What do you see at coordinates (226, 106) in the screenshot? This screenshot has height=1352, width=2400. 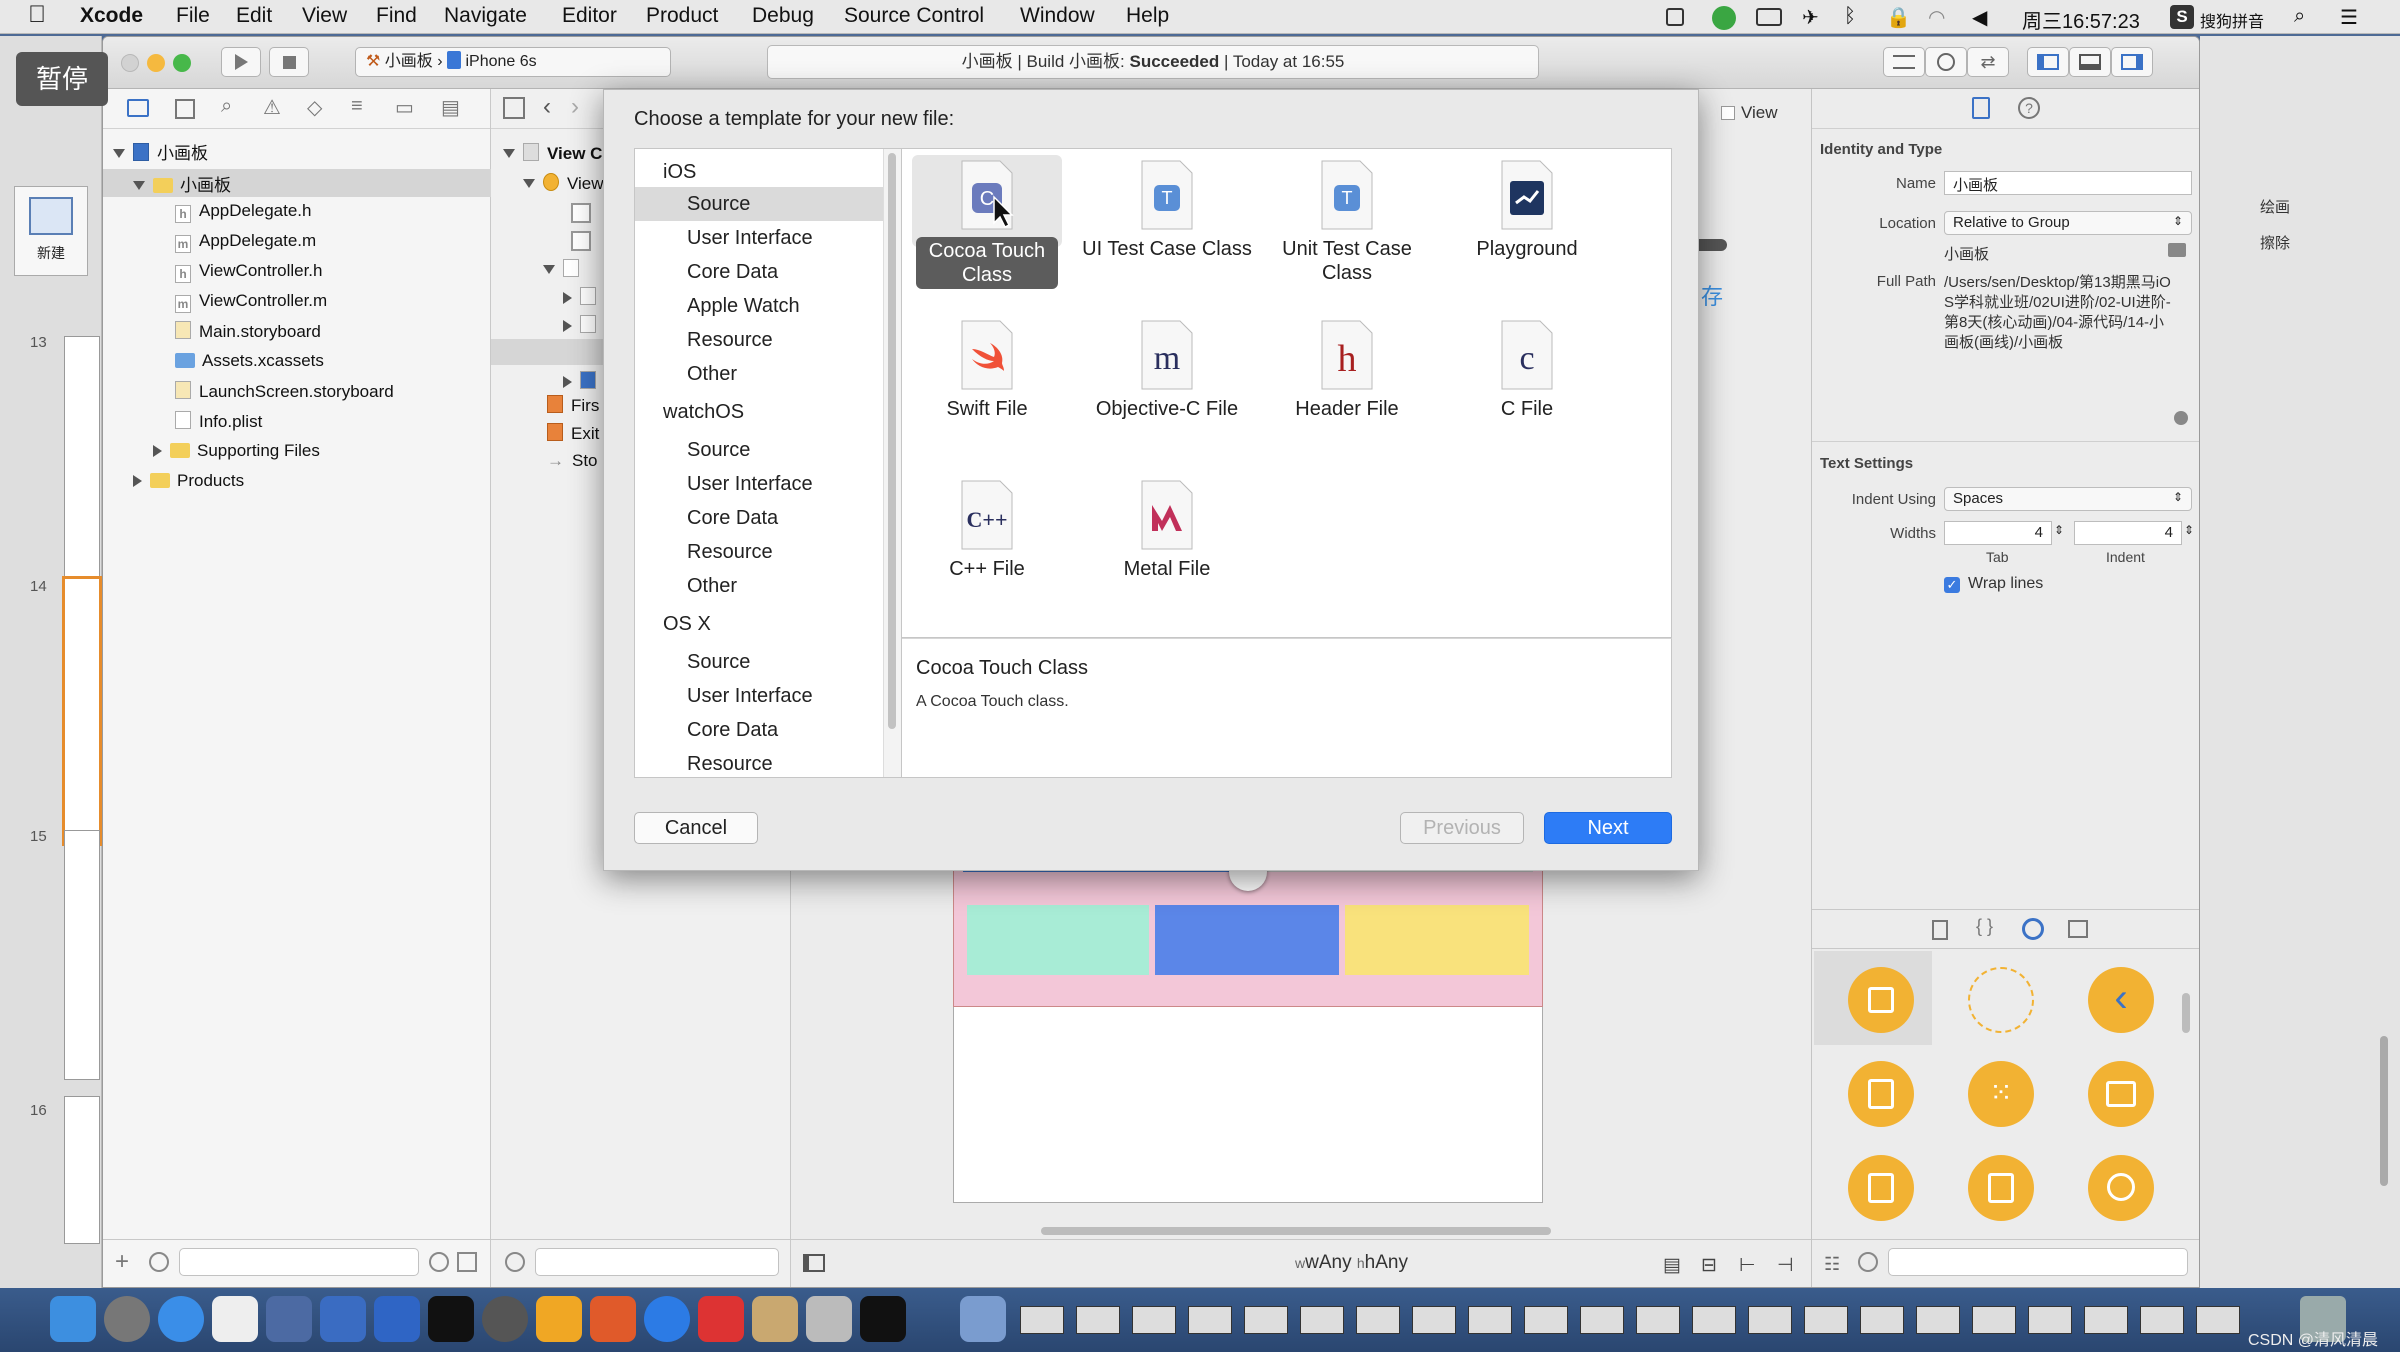 I see `find-nav-icon: ⌕` at bounding box center [226, 106].